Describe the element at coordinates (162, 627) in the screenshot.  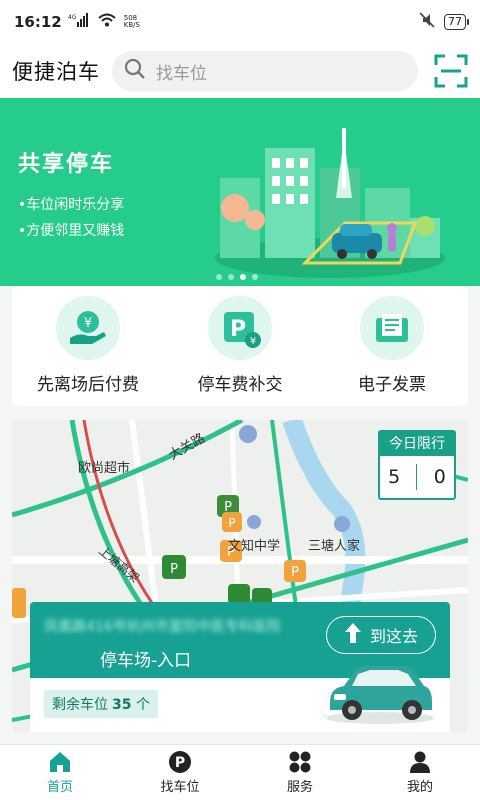
I see `parking-address: 凤凰路416号杭州市富阳中医专科医院` at that location.